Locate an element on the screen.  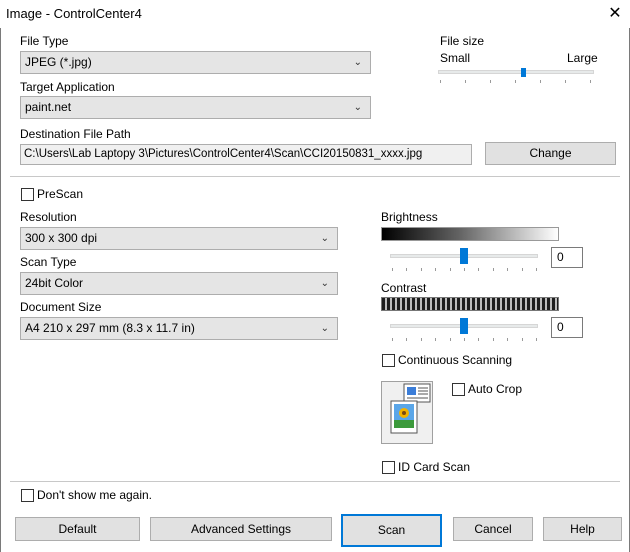
prescan-checkbox is located at coordinates (27, 194).